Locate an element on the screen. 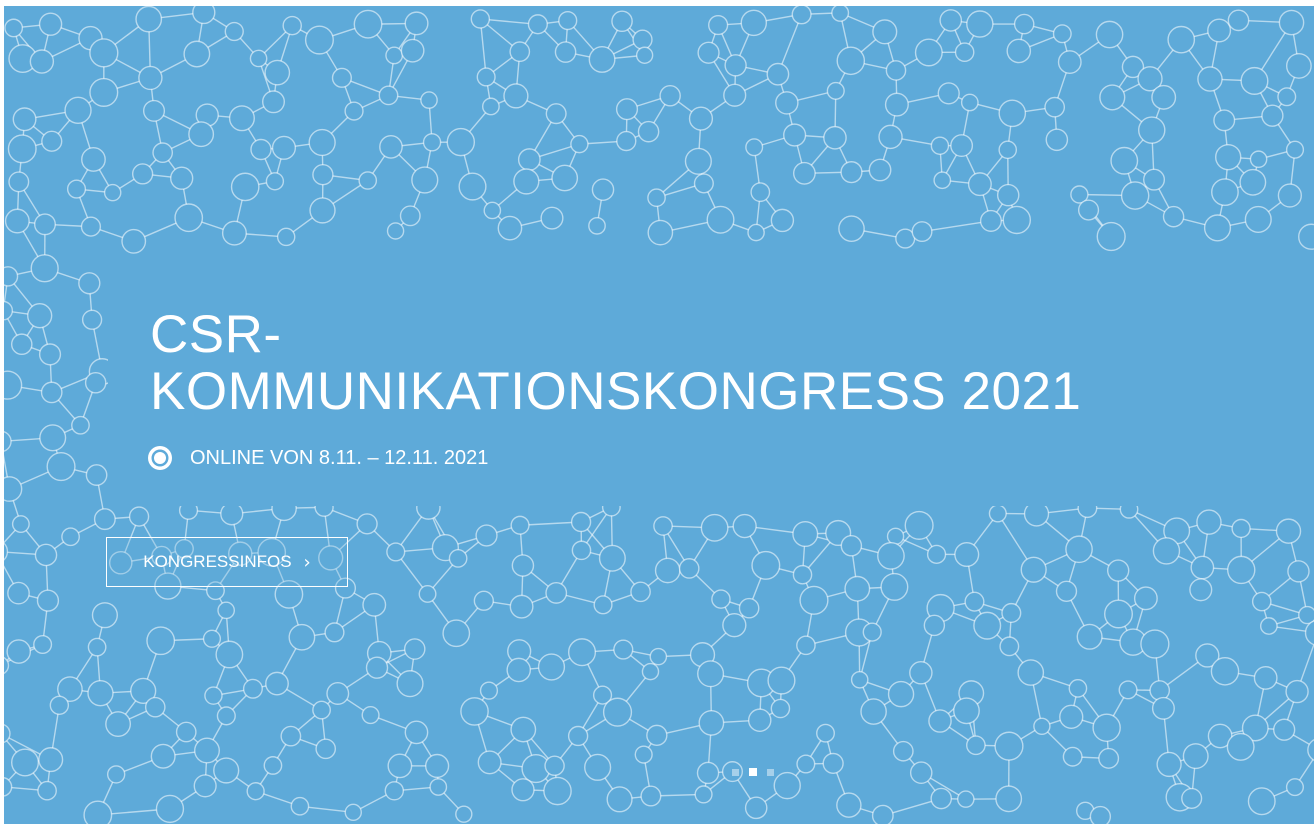  kongressinfos-button: KONGRESSINFOS › is located at coordinates (227, 562).